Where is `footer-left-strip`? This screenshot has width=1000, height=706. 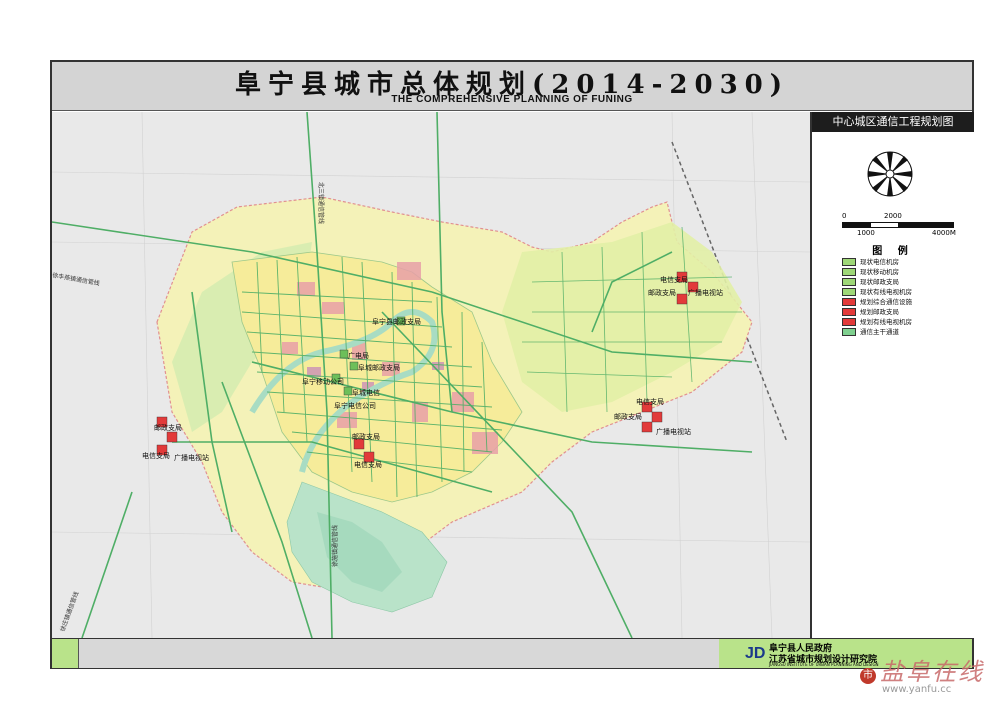
footer-left-strip is located at coordinates (65, 653).